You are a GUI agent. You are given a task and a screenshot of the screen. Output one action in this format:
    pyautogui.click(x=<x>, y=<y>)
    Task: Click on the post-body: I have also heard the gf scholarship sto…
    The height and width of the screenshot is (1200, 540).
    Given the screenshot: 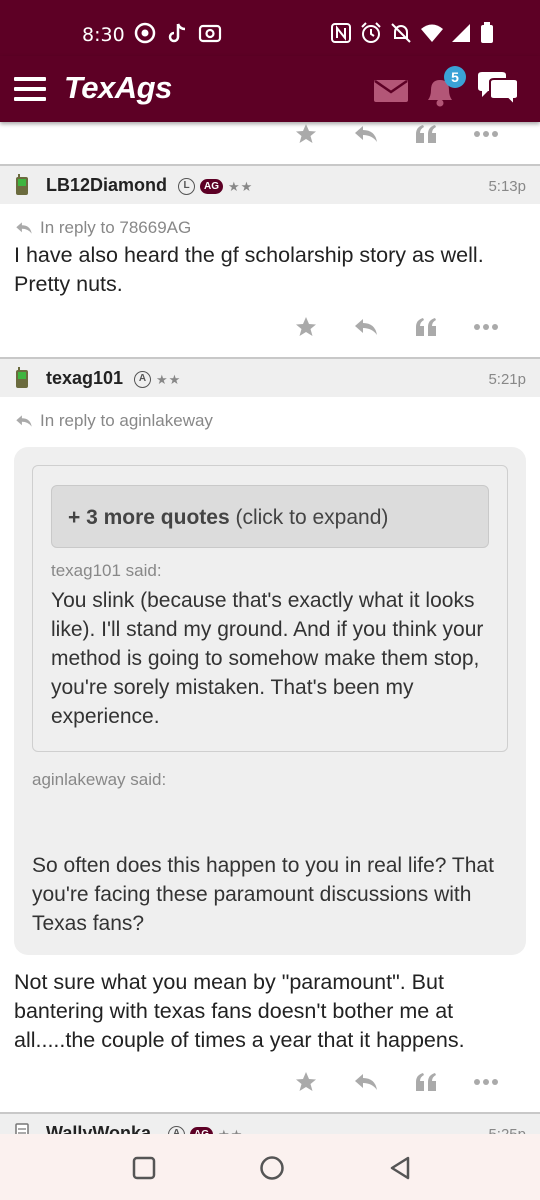 What is the action you would take?
    pyautogui.click(x=249, y=269)
    